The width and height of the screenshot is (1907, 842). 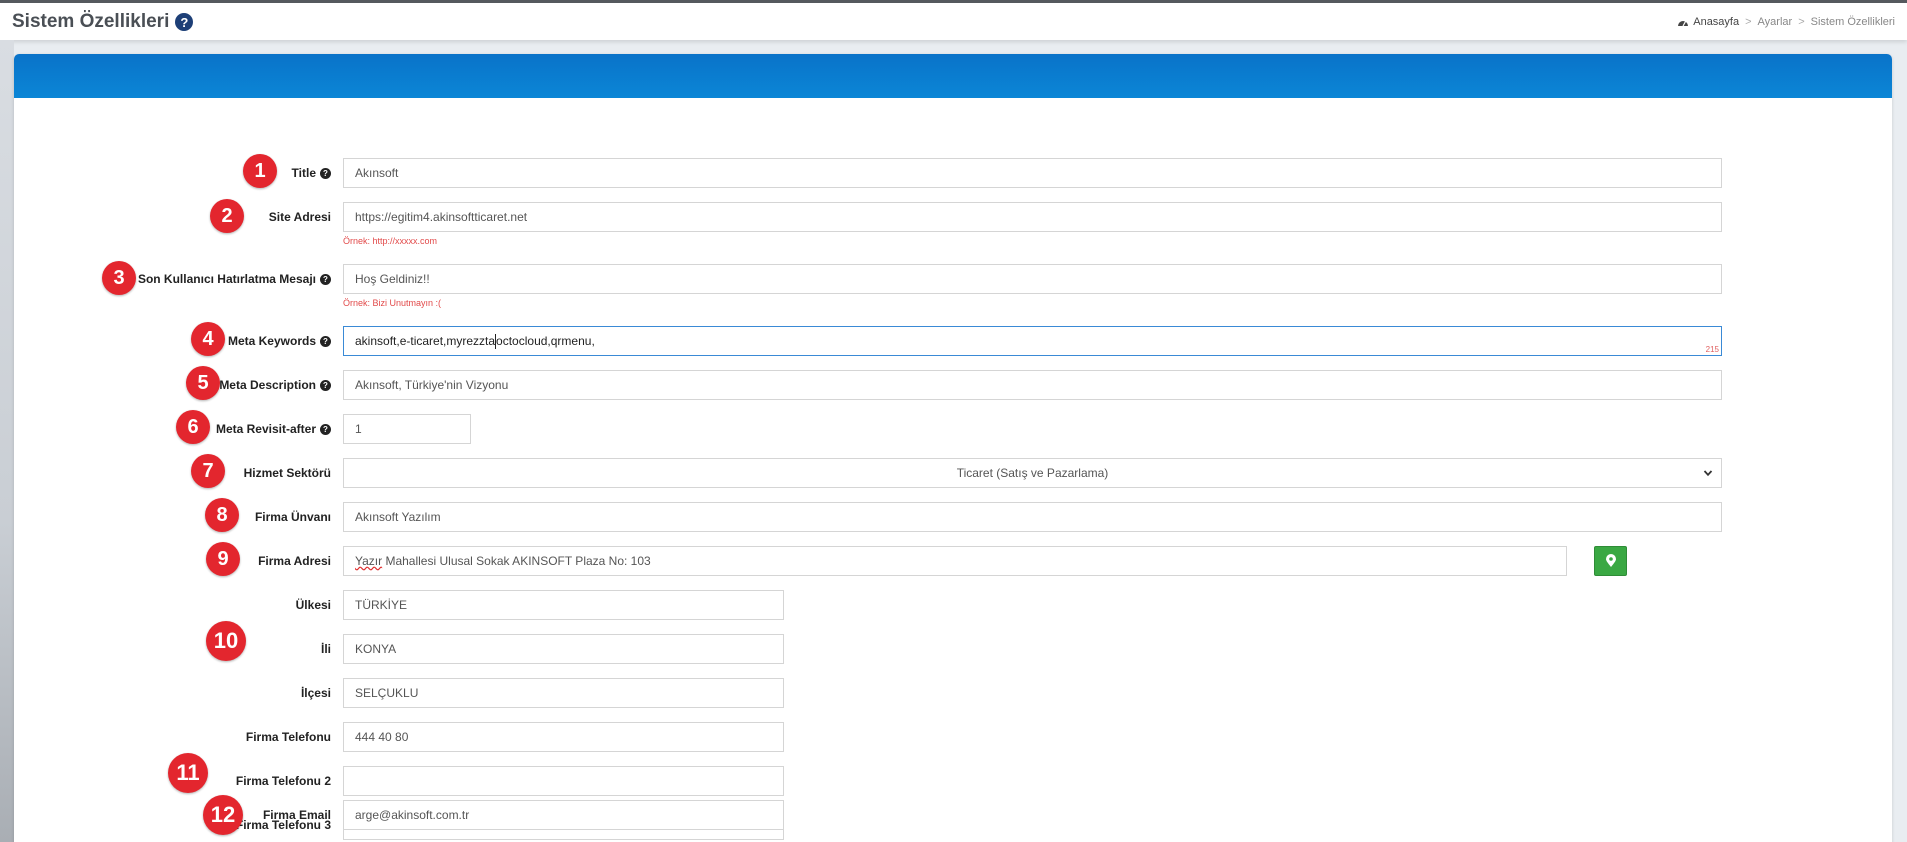 I want to click on firma-telefonu-label-text: Firma Telefonu, so click(x=288, y=737).